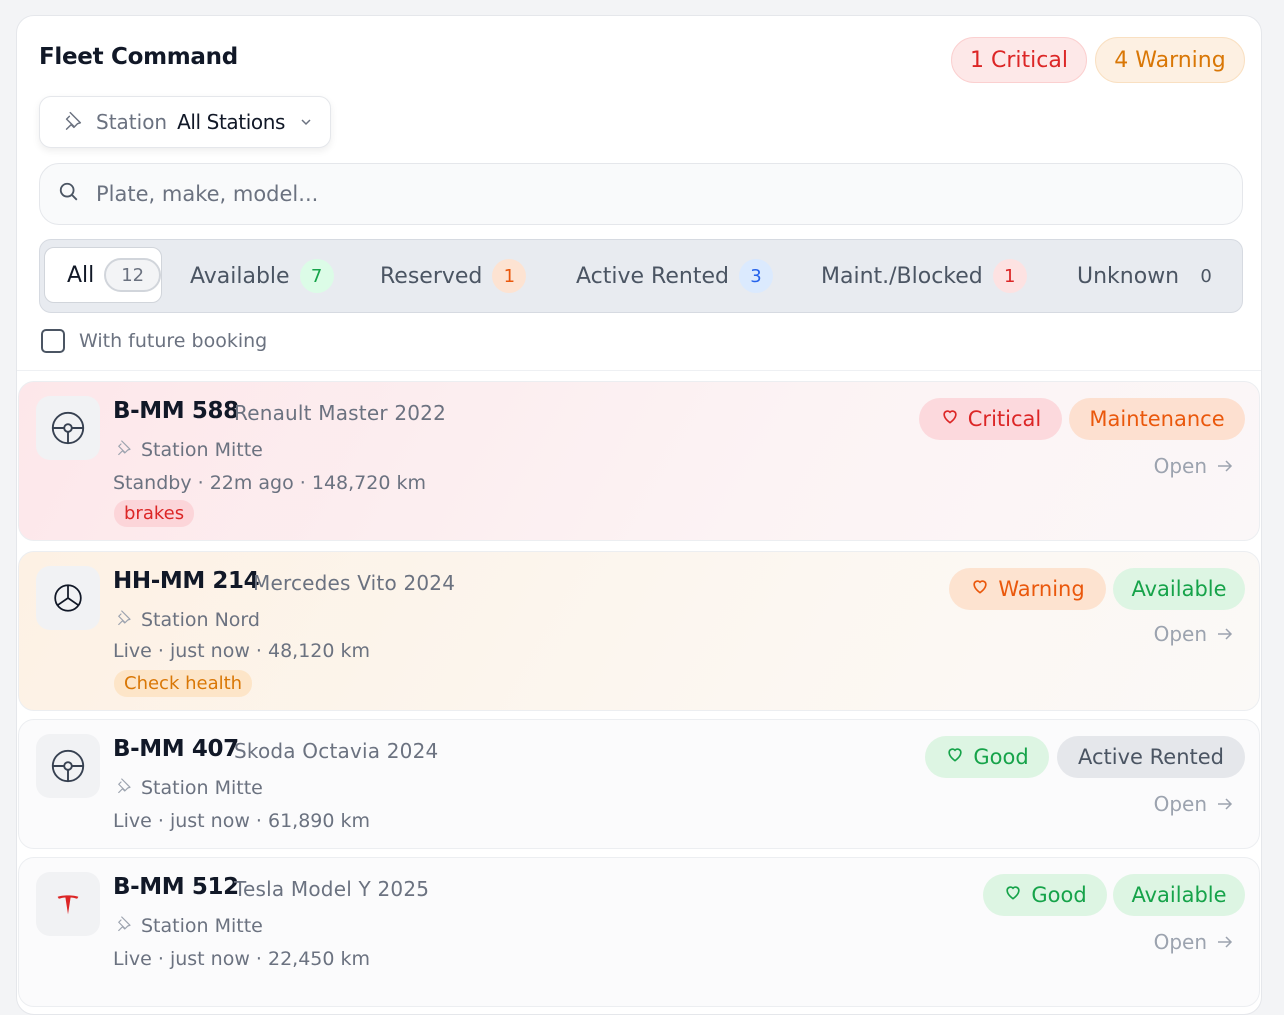 This screenshot has width=1284, height=1015. I want to click on health-badge: Warning, so click(1027, 589).